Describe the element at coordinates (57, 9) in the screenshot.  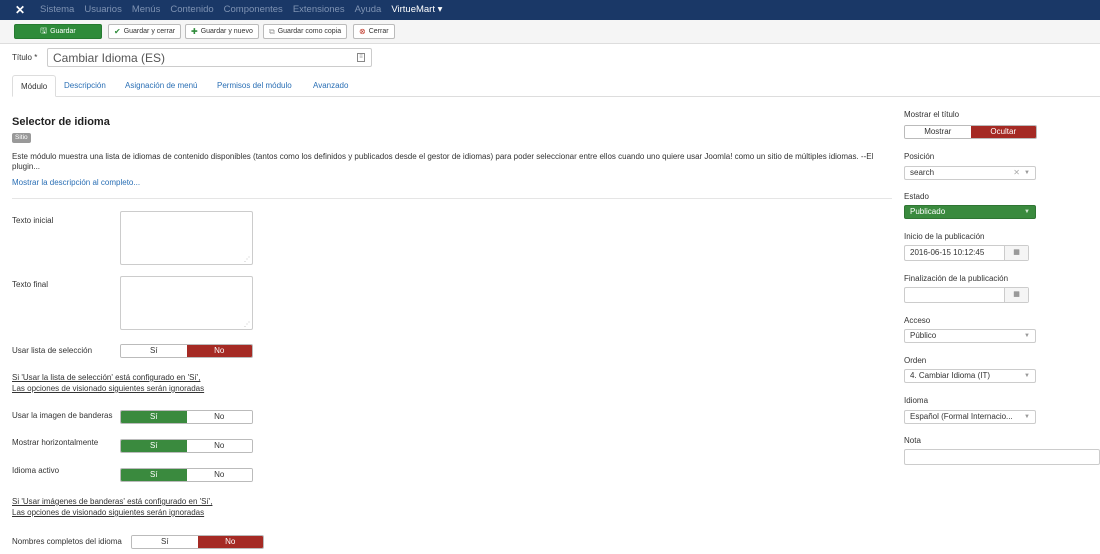
I see `menu-item-sistema: Sistema` at that location.